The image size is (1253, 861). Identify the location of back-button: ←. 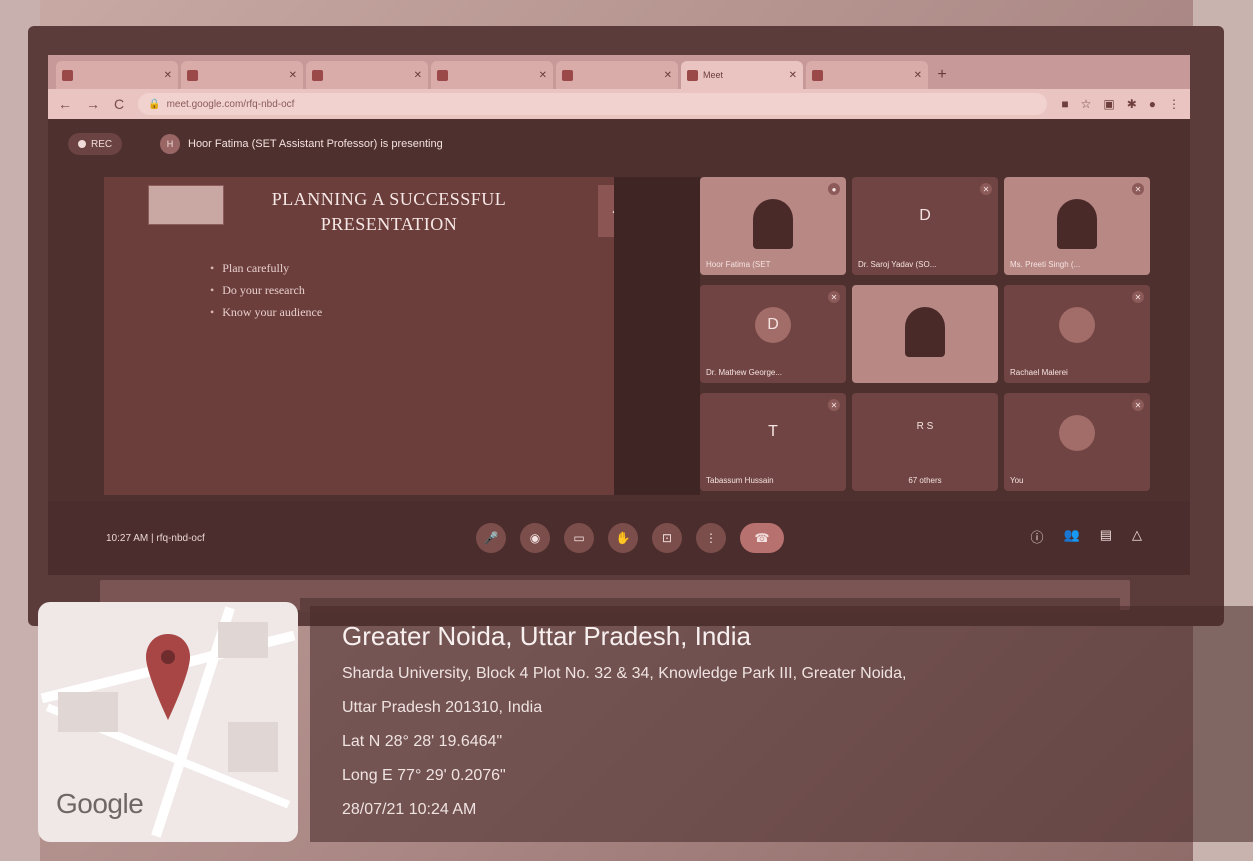
(65, 104).